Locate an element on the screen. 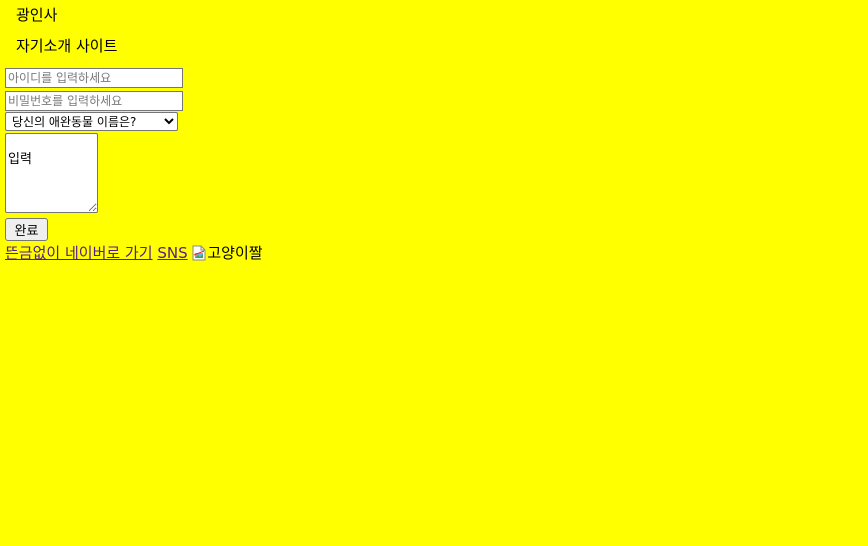  naver-link: 뜬금없이 네이버로 가기 is located at coordinates (79, 253).